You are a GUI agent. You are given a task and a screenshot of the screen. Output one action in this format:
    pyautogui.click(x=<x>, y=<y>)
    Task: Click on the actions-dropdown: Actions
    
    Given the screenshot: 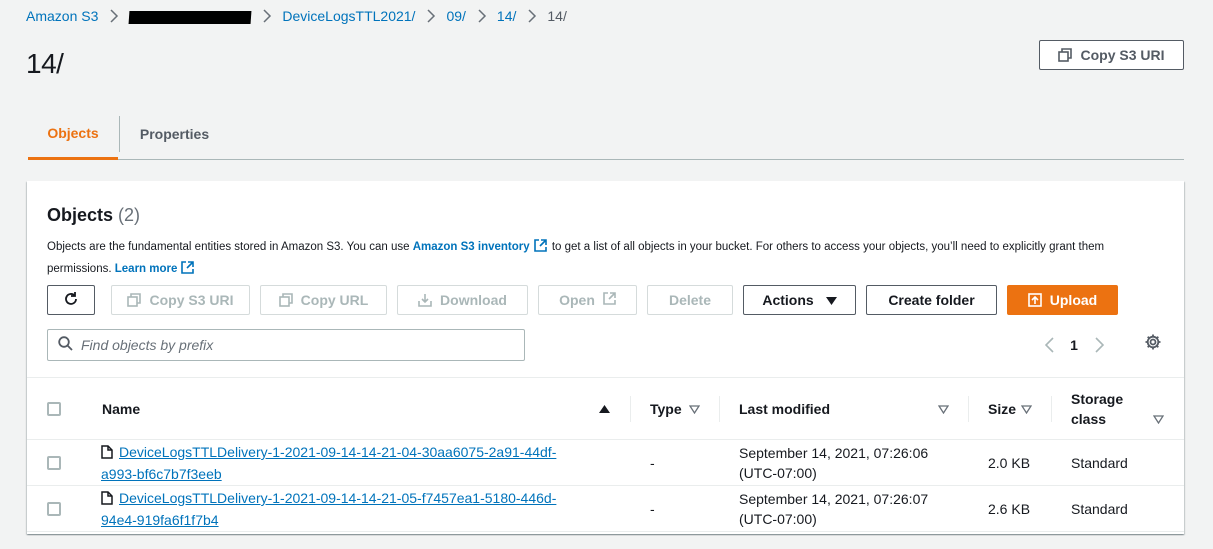 What is the action you would take?
    pyautogui.click(x=799, y=300)
    